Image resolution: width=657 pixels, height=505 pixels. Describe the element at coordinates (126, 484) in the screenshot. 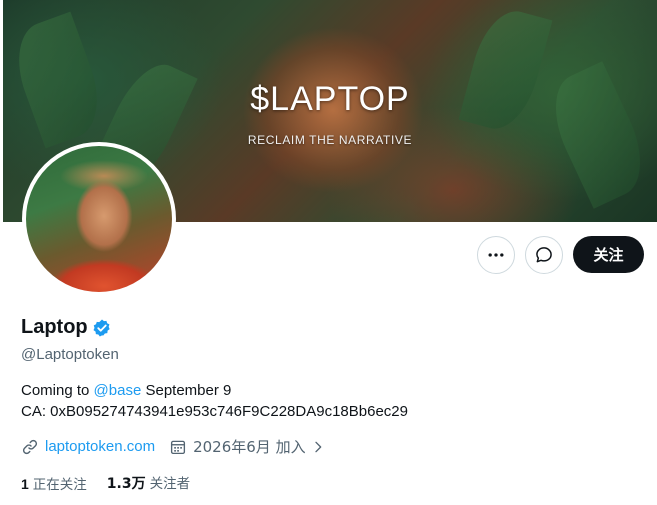

I see `followers-count: 1.3万` at that location.